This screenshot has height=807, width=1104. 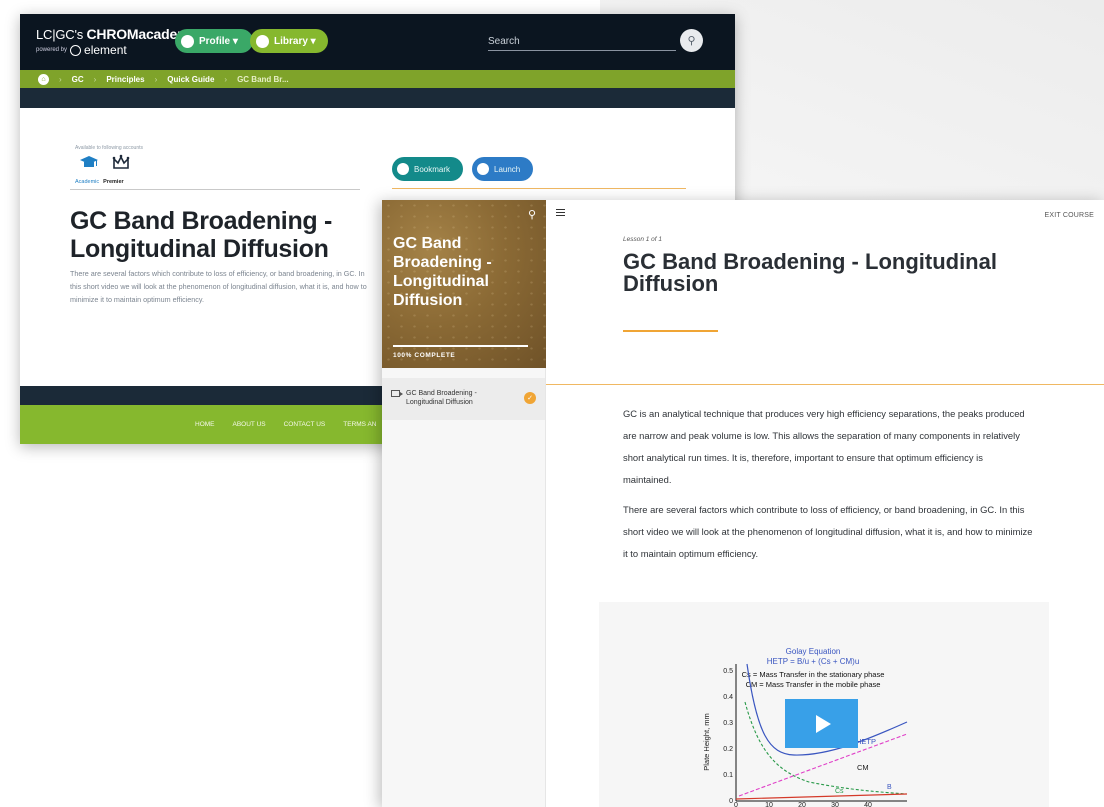 What do you see at coordinates (305, 424) in the screenshot?
I see `footer-contact-link: CONTACT US` at bounding box center [305, 424].